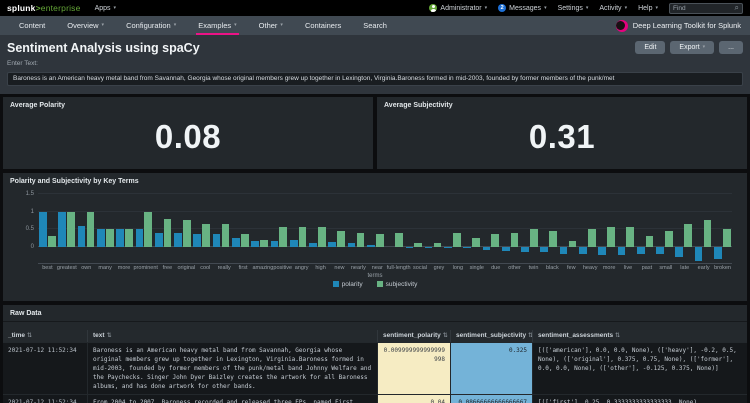 This screenshot has height=403, width=750. What do you see at coordinates (323, 25) in the screenshot?
I see `nav-item-containers: Containers` at bounding box center [323, 25].